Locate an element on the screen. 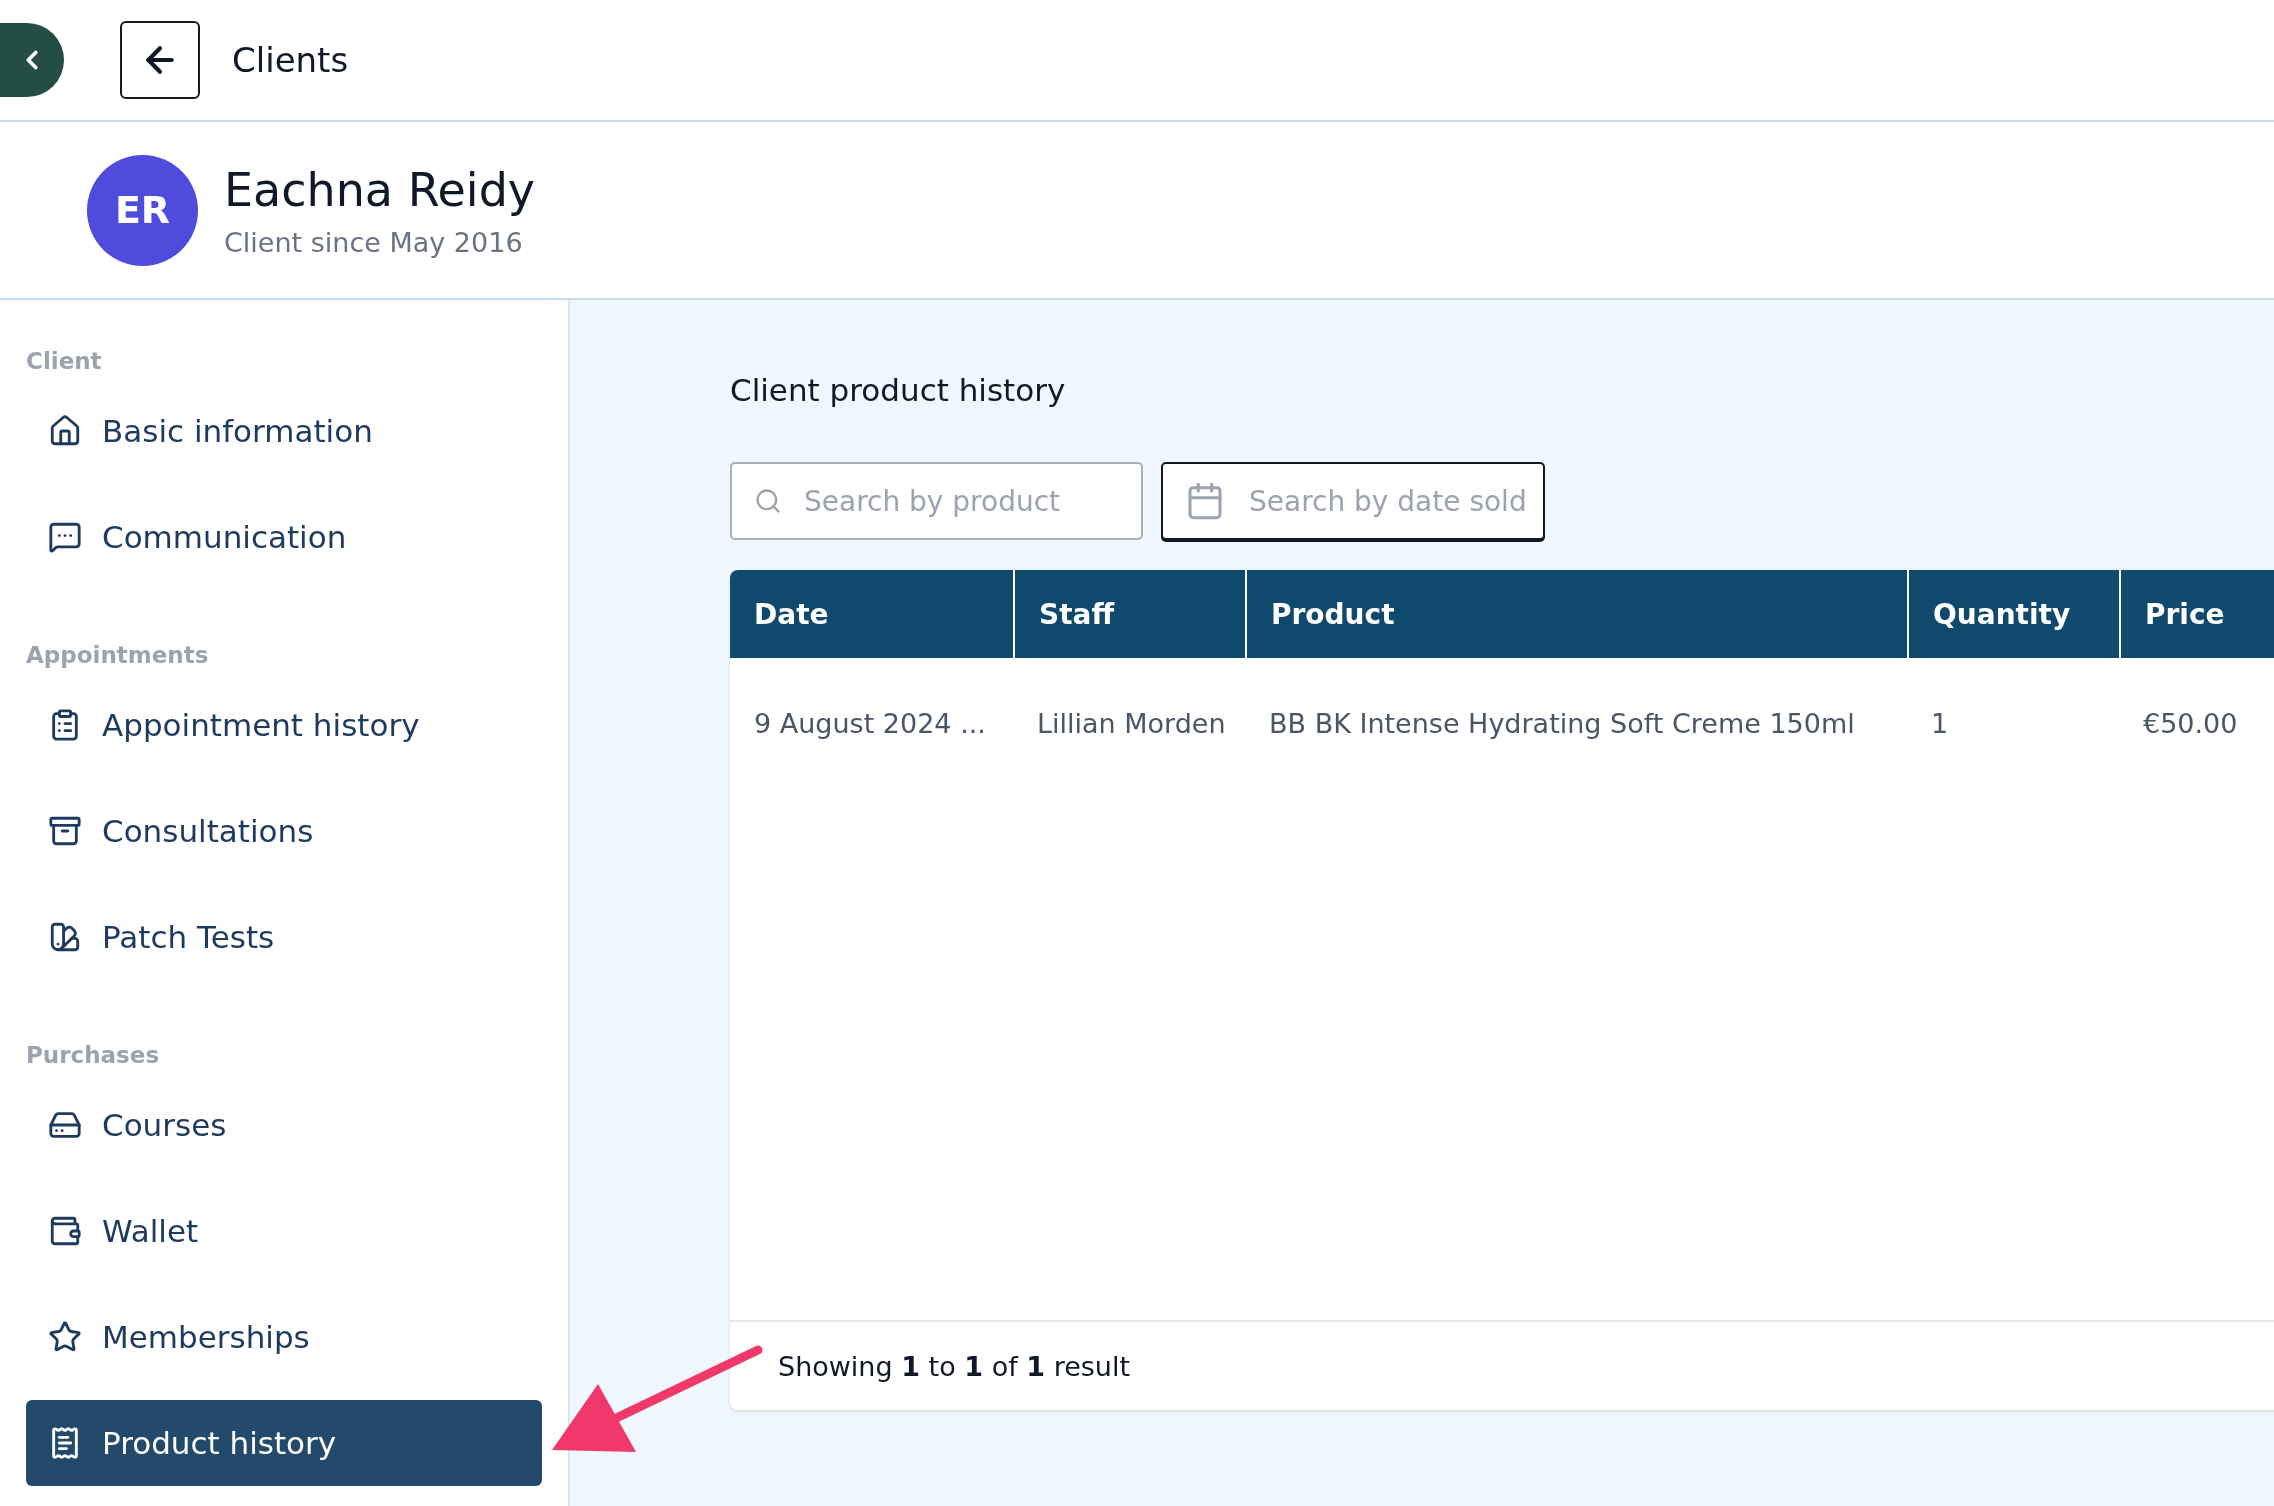 The image size is (2274, 1506). sidebar-item: Consultations is located at coordinates (284, 831).